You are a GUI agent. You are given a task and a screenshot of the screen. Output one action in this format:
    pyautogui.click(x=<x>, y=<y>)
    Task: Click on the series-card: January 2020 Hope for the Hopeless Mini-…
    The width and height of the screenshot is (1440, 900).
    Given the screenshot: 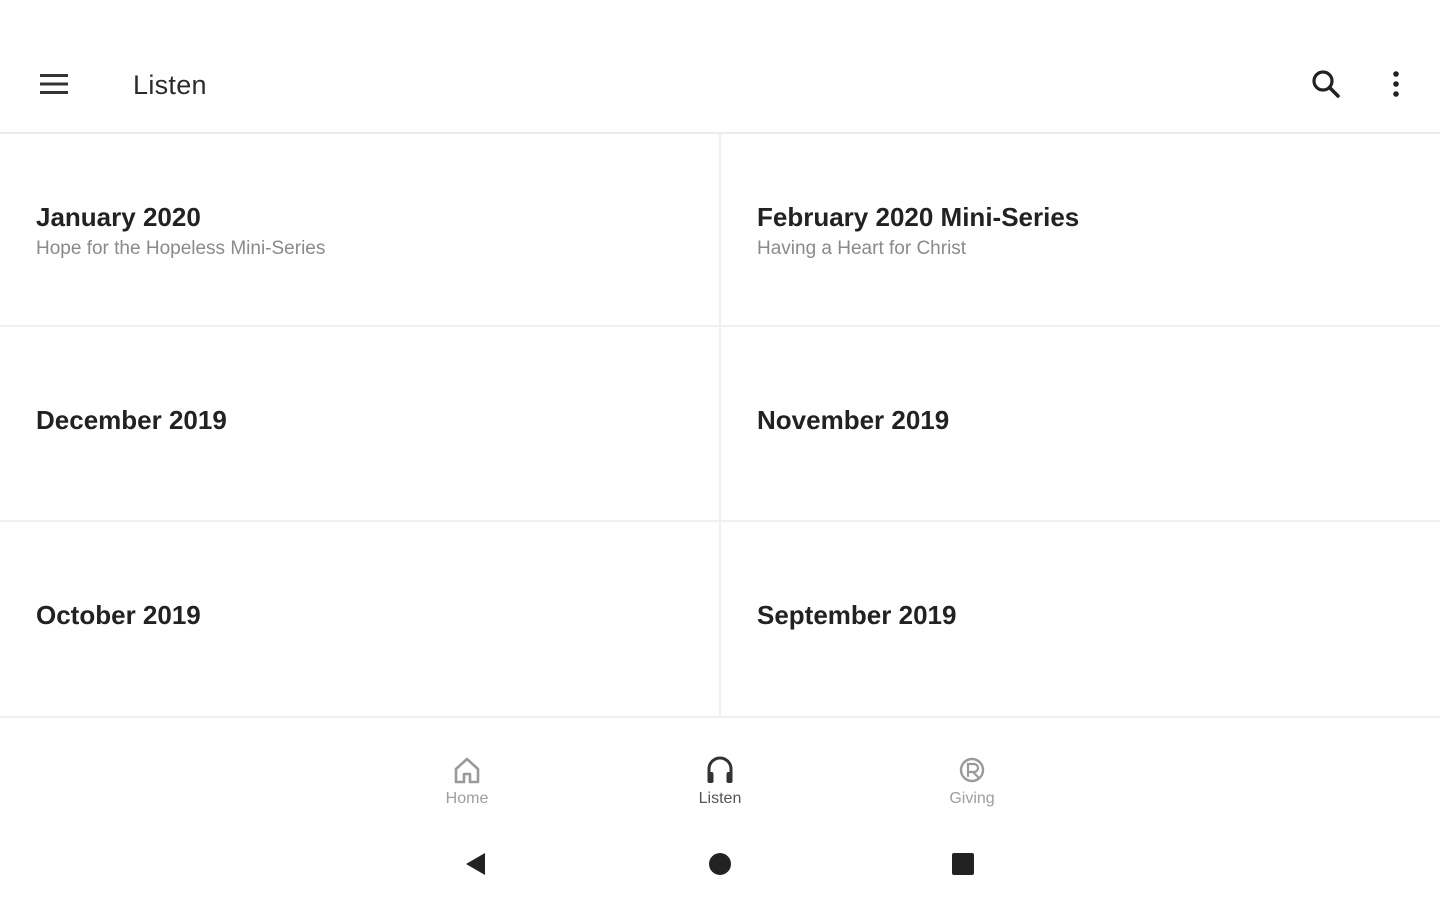 What is the action you would take?
    pyautogui.click(x=360, y=230)
    